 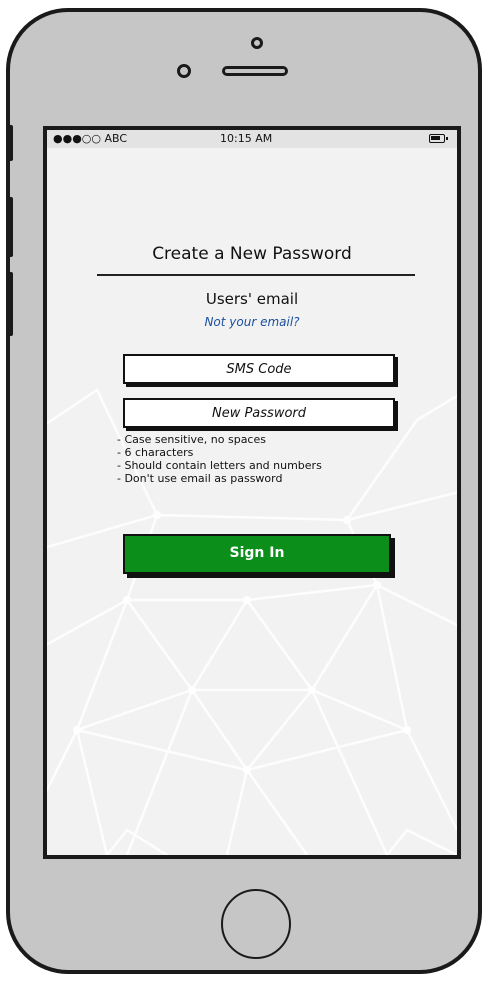 I want to click on new-password-input, so click(x=259, y=413).